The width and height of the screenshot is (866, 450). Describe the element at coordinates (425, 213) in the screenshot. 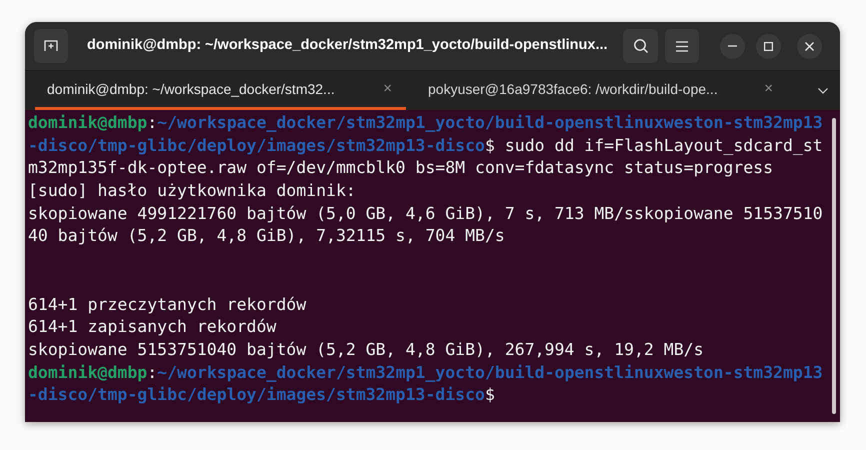

I see `terminal-text: skopiowane 4991221760 bajtów (5,0 GB, 4,6 GiB), 7 s, 713 MB/sskopiowane 51537510` at that location.